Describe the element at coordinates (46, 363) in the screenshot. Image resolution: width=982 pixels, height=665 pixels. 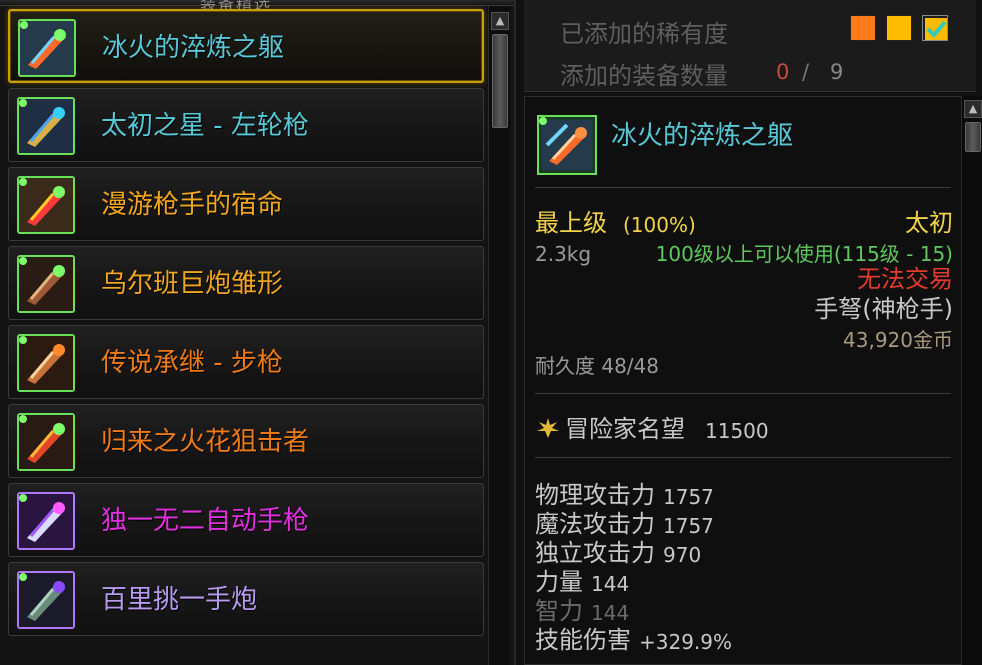
I see `rifle-icon` at that location.